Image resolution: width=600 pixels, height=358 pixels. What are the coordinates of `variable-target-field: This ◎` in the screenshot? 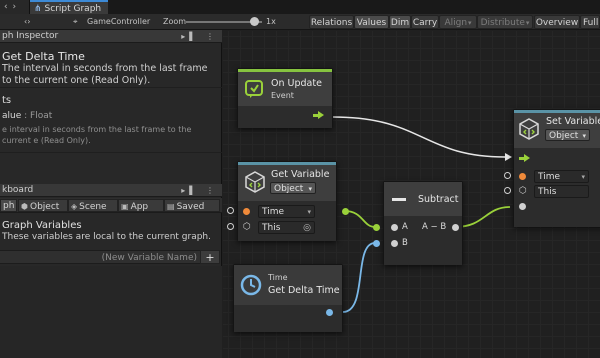 It's located at (286, 227).